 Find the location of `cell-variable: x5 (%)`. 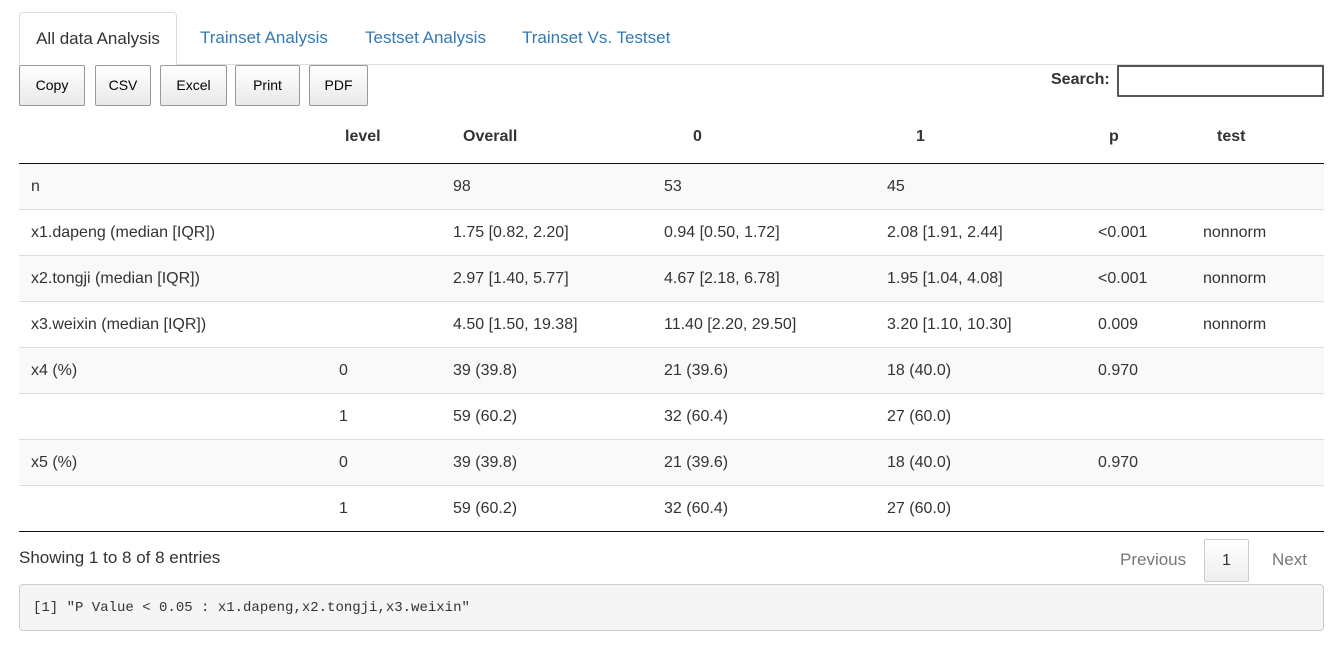

cell-variable: x5 (%) is located at coordinates (171, 462).